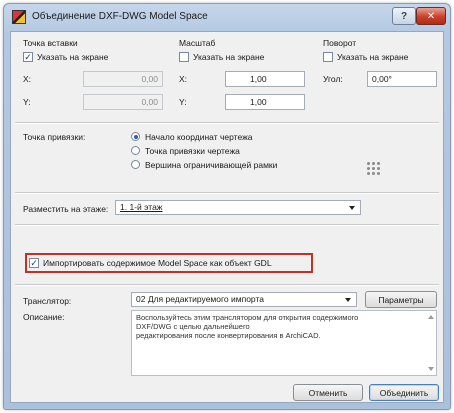 Image resolution: width=454 pixels, height=413 pixels. What do you see at coordinates (66, 209) in the screenshot?
I see `floor-label: Разместить на этаже:` at bounding box center [66, 209].